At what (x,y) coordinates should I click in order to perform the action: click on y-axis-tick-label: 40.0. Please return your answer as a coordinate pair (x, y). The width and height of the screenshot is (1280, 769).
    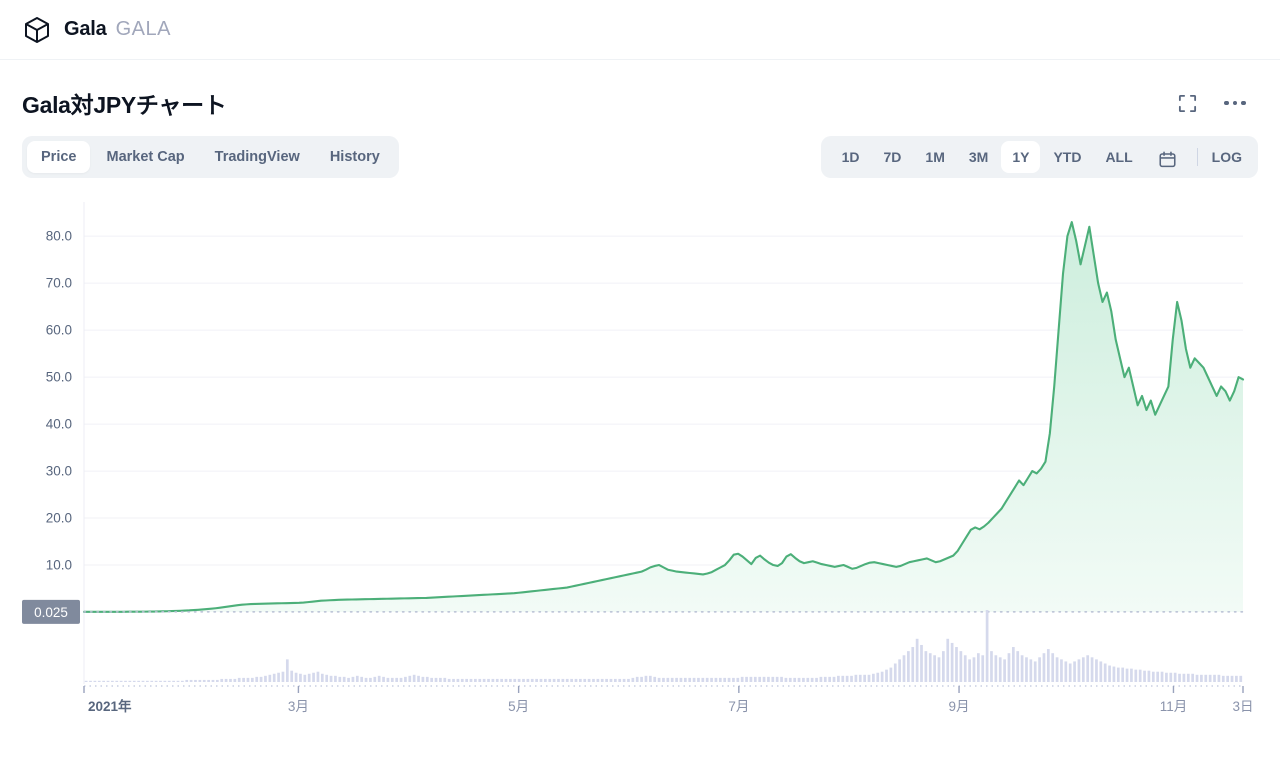
    Looking at the image, I should click on (59, 424).